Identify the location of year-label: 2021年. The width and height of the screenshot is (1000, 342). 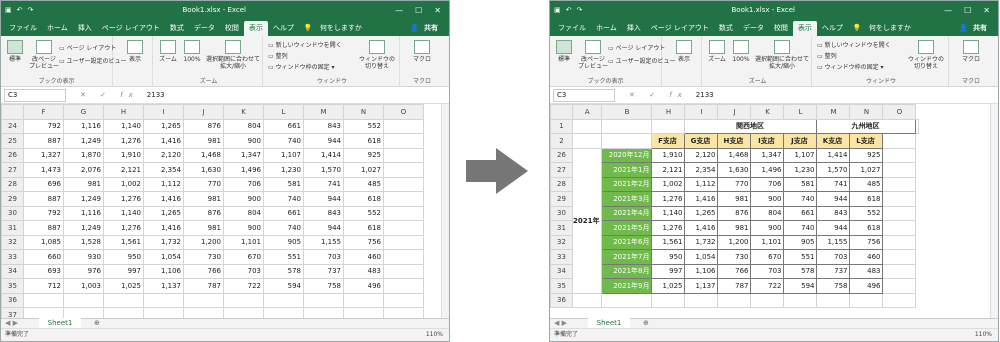
(587, 220).